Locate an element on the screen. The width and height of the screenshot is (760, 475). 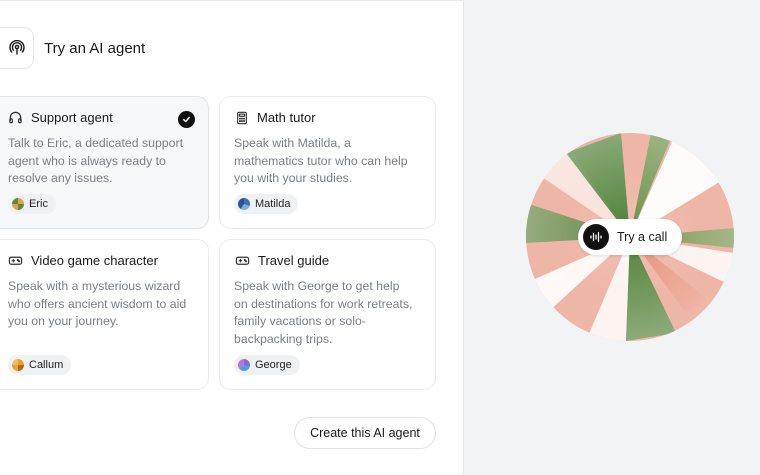
page-title: Try an AI agent is located at coordinates (95, 48).